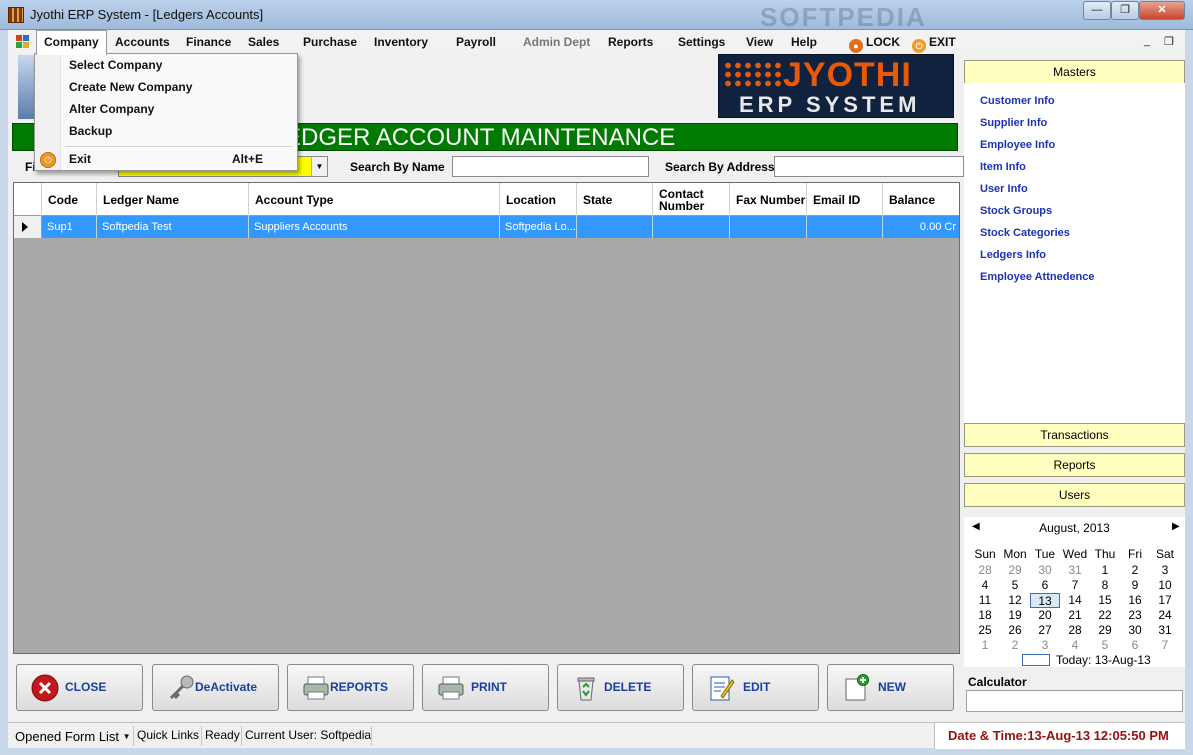  I want to click on quick-links: Quick Links, so click(168, 735).